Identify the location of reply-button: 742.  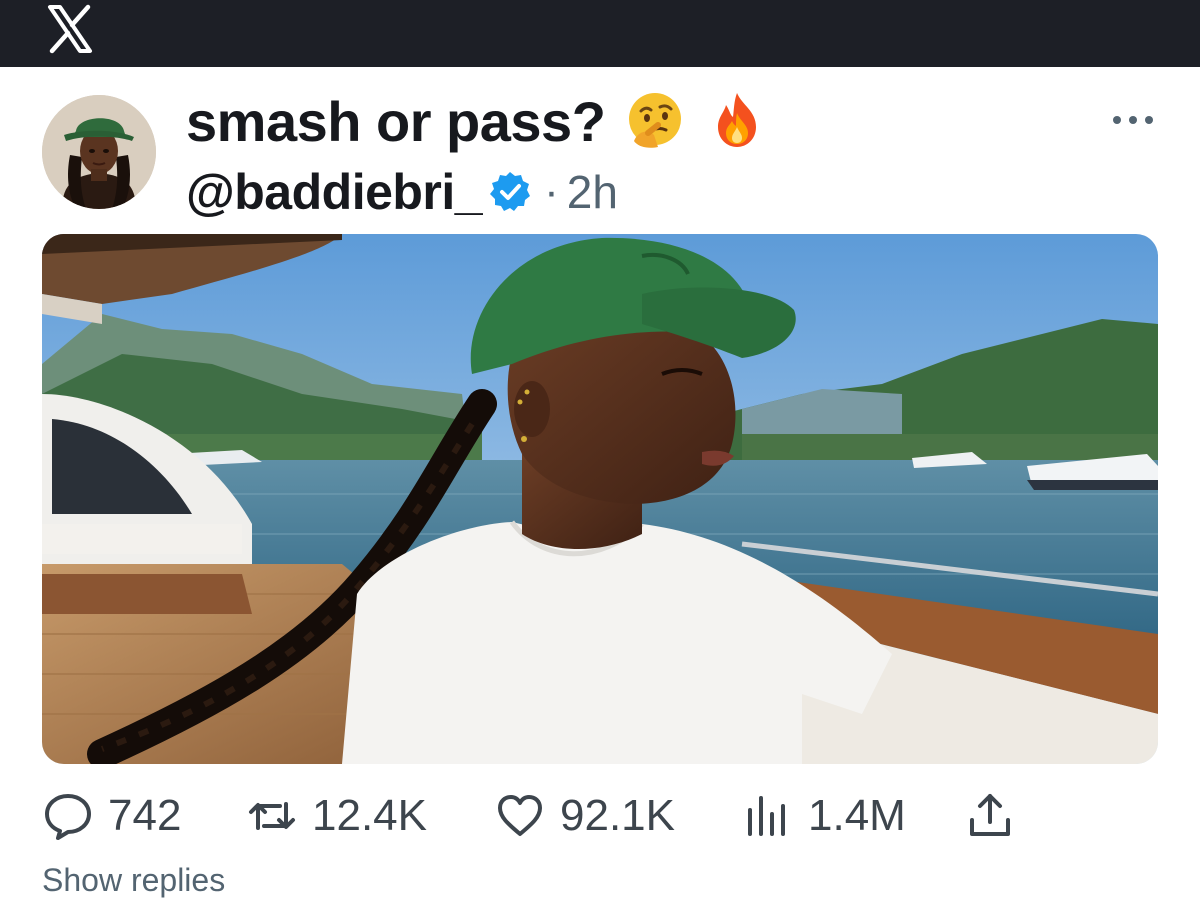
(111, 816).